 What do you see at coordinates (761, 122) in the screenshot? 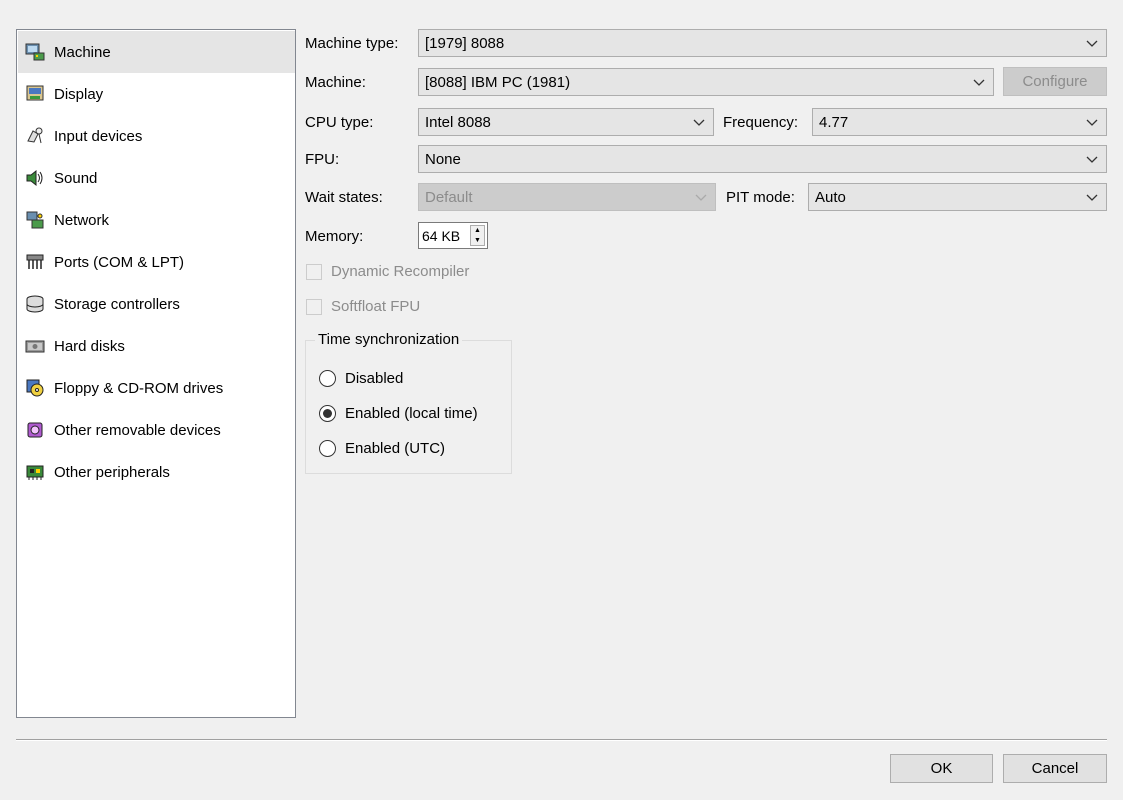
I see `frequency-label: Frequency:` at bounding box center [761, 122].